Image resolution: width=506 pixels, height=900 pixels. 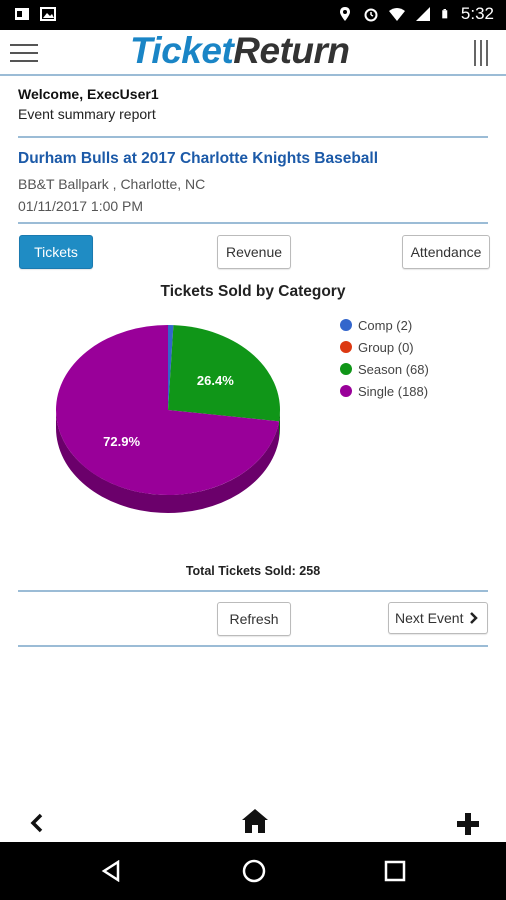 What do you see at coordinates (168, 419) in the screenshot?
I see `pie-chart: 26.4% 72.9%` at bounding box center [168, 419].